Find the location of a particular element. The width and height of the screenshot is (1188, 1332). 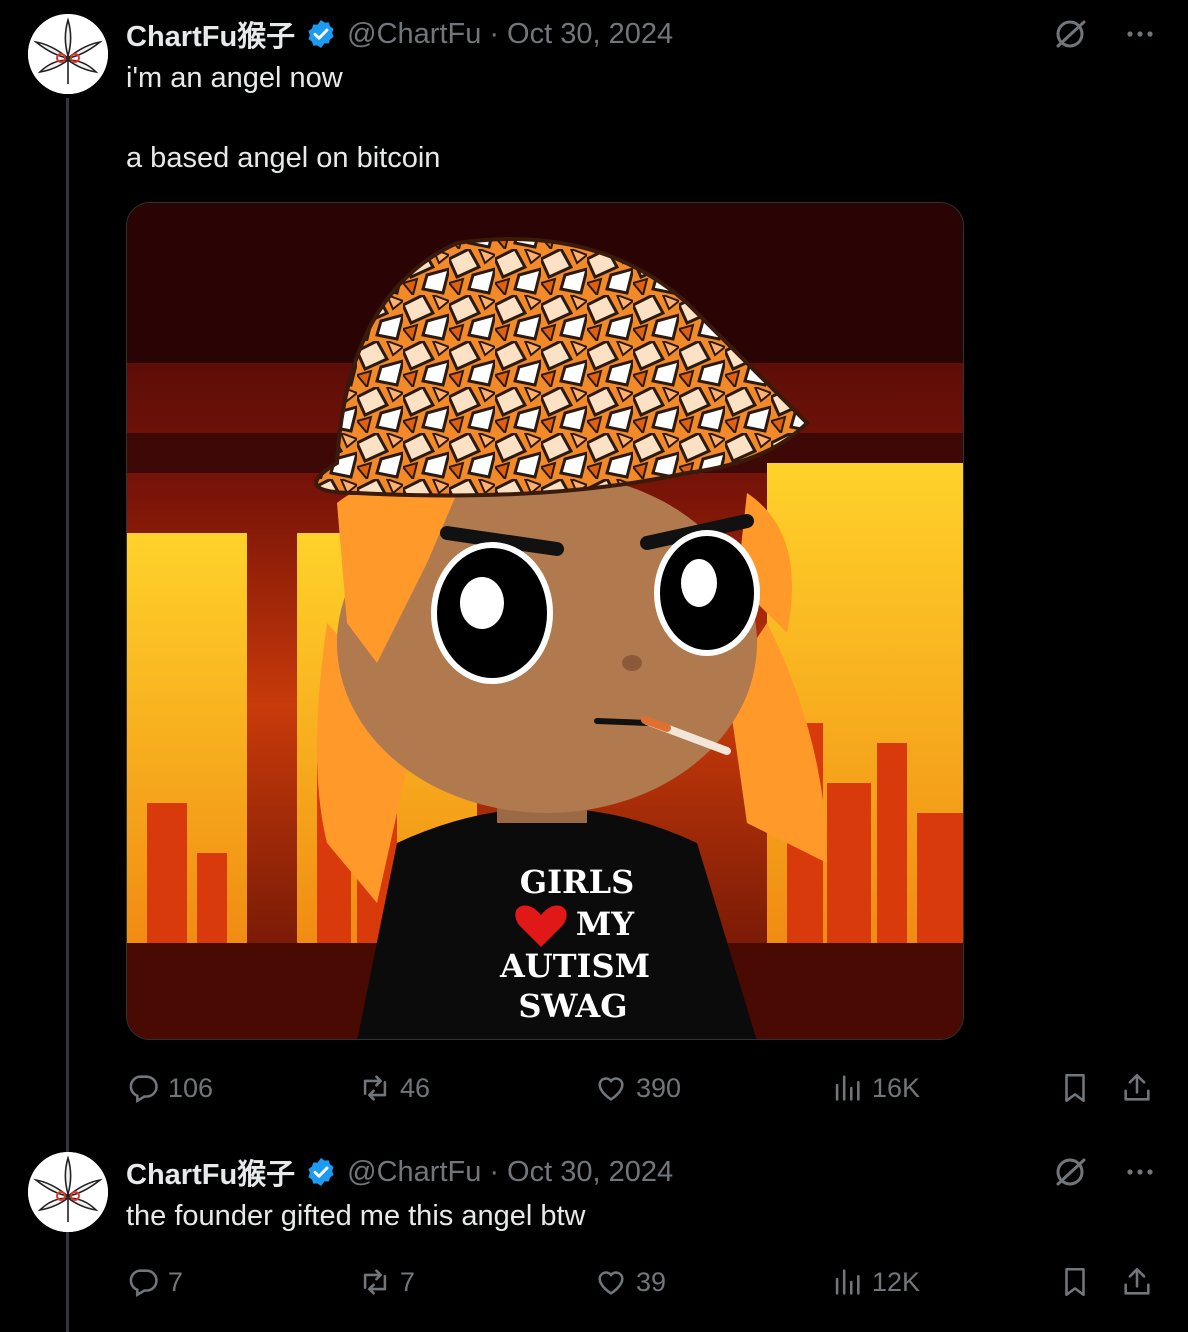

like-button: 39 is located at coordinates (630, 1282).